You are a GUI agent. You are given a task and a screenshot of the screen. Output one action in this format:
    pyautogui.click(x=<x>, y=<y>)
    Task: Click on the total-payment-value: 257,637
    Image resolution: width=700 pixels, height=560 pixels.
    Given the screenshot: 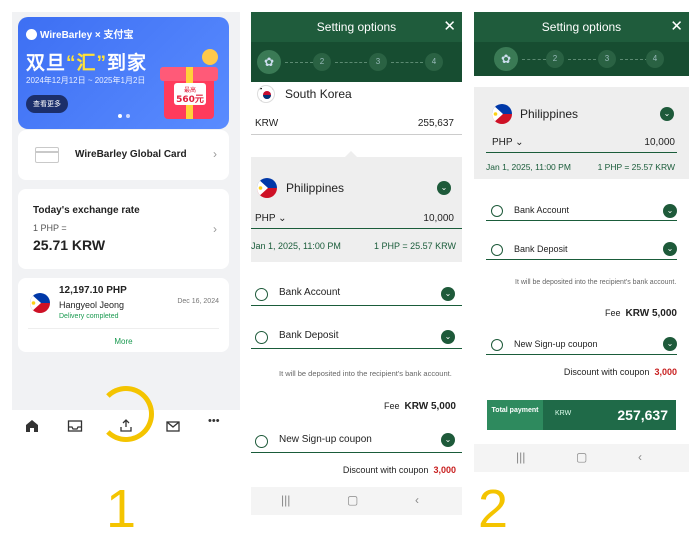 What is the action you would take?
    pyautogui.click(x=642, y=415)
    